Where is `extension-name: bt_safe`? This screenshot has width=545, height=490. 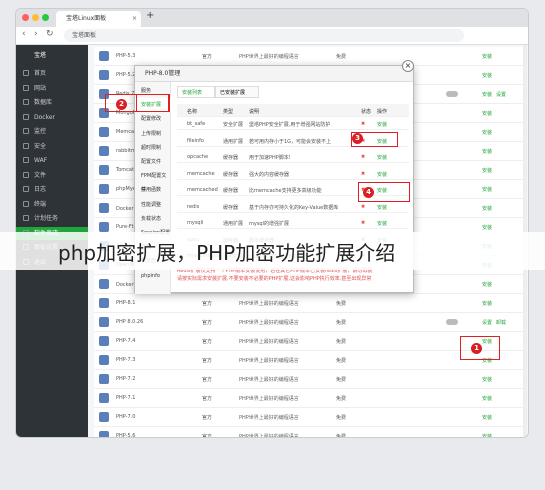 extension-name: bt_safe is located at coordinates (196, 124).